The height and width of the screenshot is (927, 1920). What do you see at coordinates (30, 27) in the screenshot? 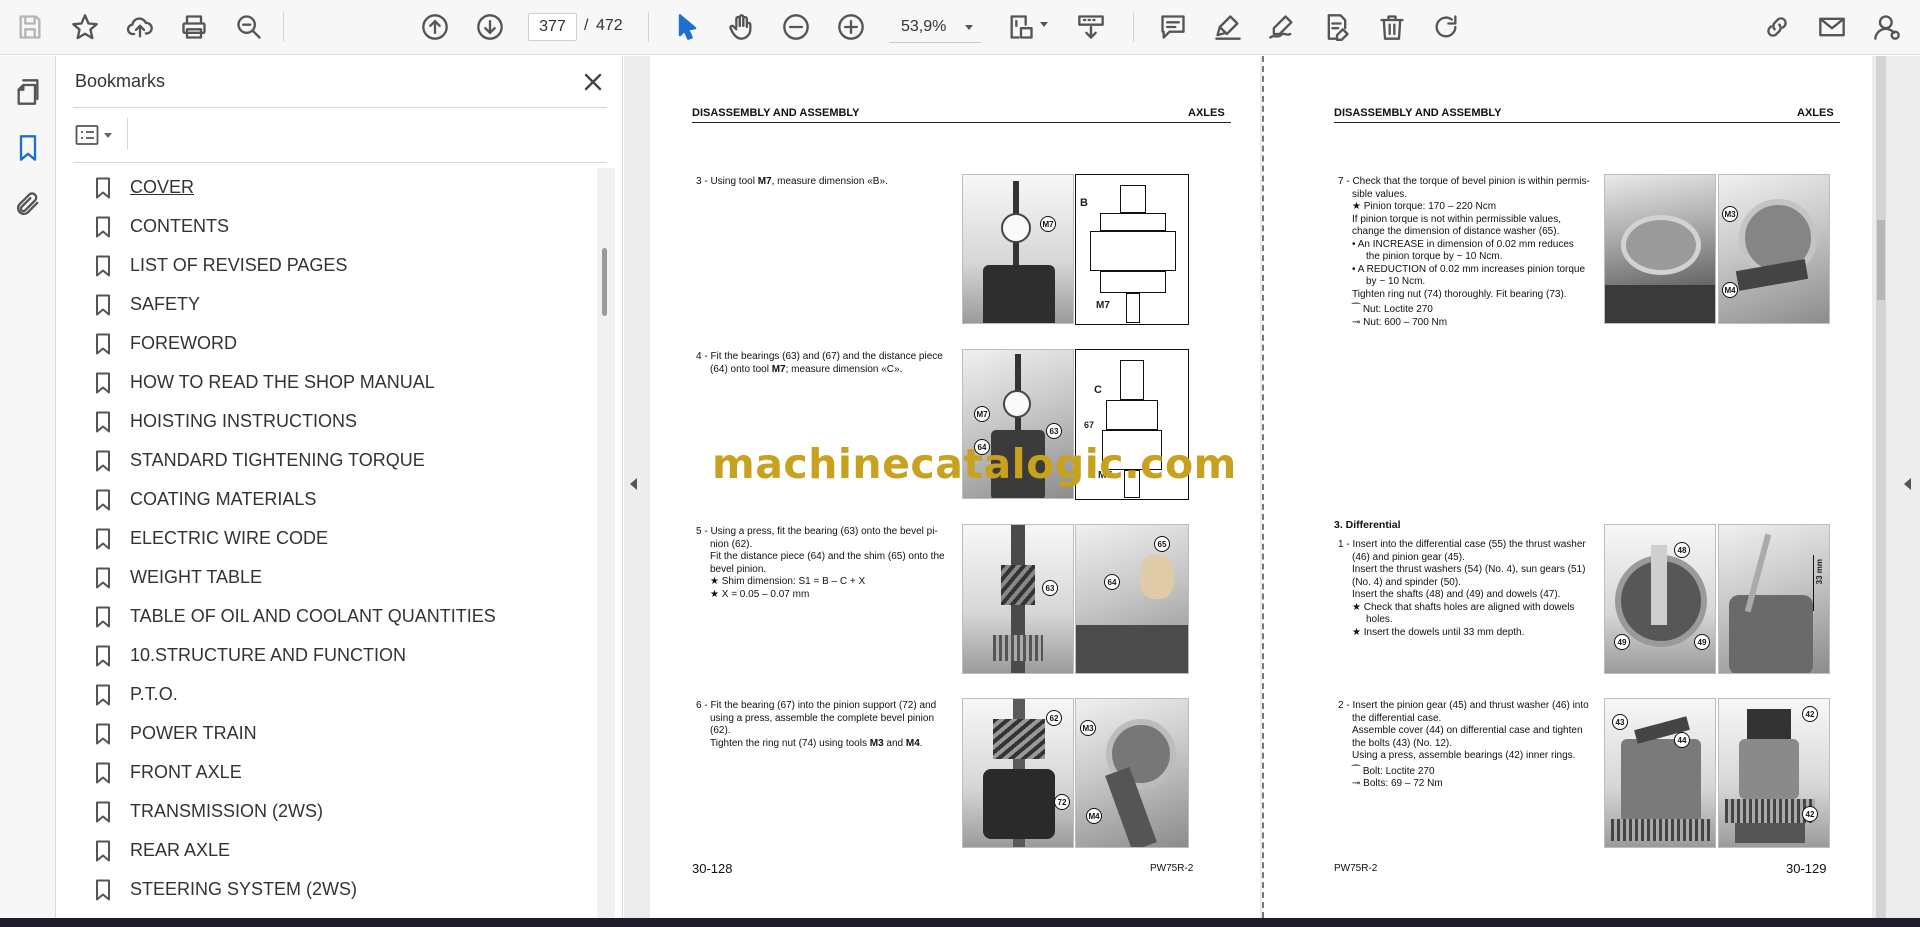
I see `save-icon` at bounding box center [30, 27].